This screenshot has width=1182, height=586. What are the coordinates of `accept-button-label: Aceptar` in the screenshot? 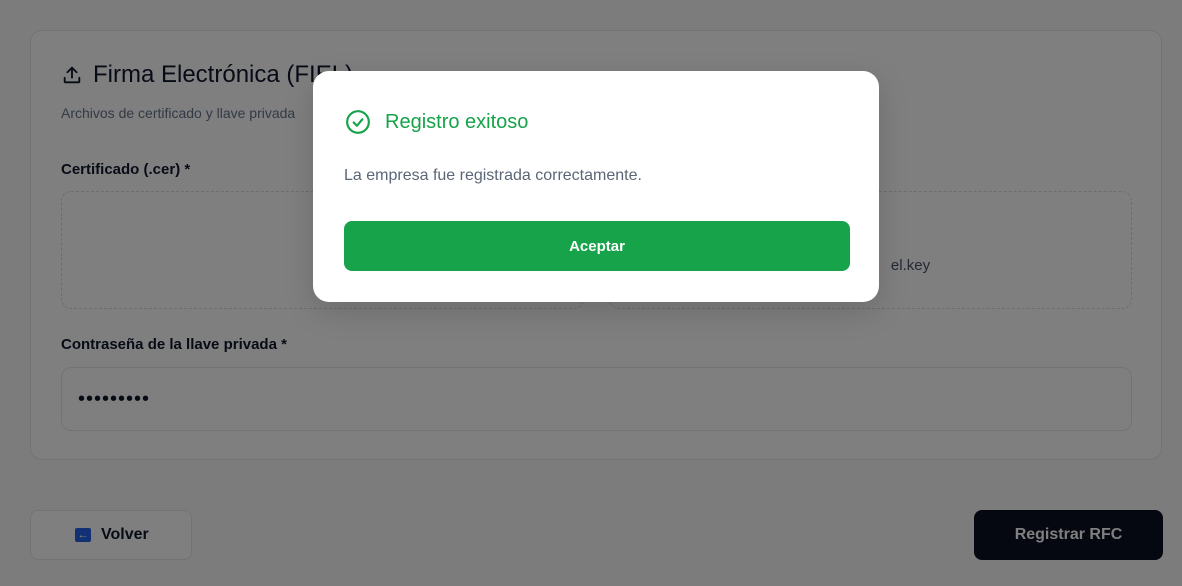 It's located at (597, 246).